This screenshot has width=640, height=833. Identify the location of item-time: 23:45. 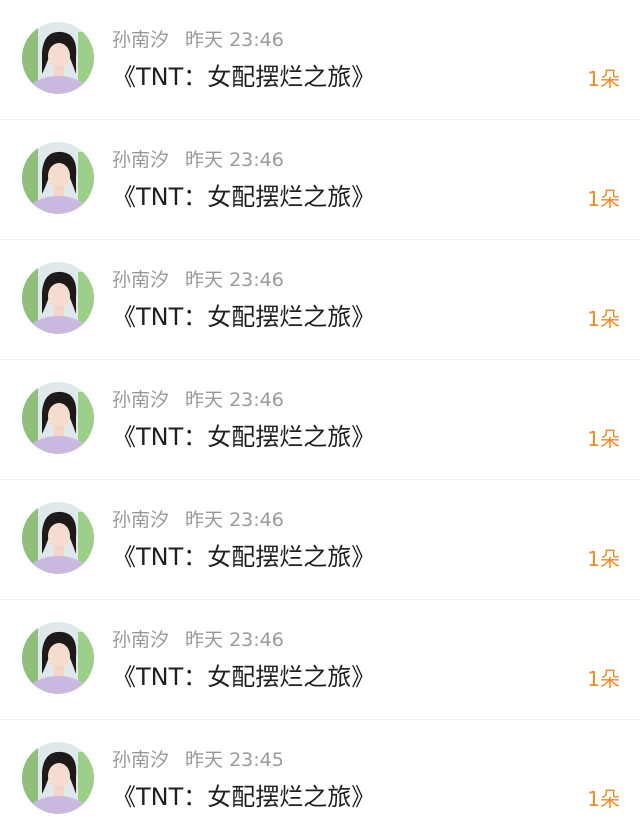
(256, 760).